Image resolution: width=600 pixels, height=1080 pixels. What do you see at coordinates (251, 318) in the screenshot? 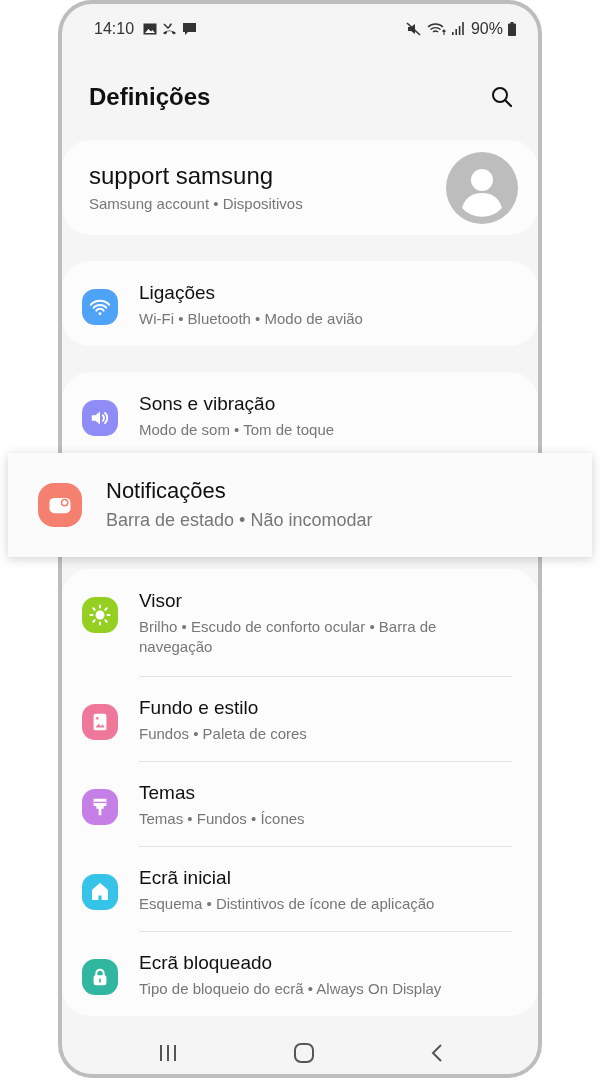
I see `setting-subtitle: Wi-Fi • Bluetooth • Modo de avião` at bounding box center [251, 318].